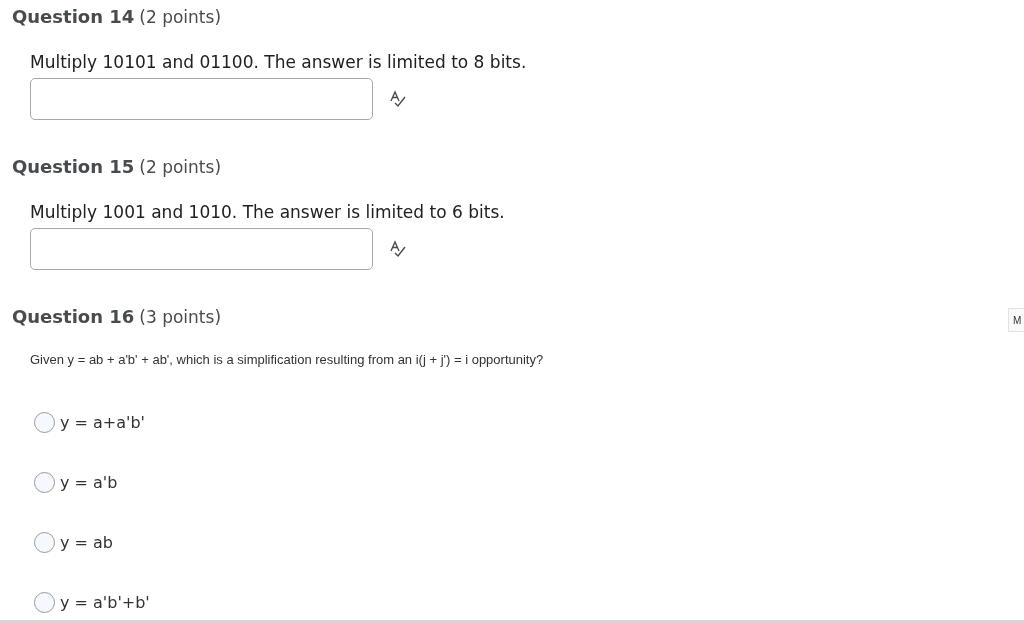  Describe the element at coordinates (86, 542) in the screenshot. I see `option-label: y = ab` at that location.